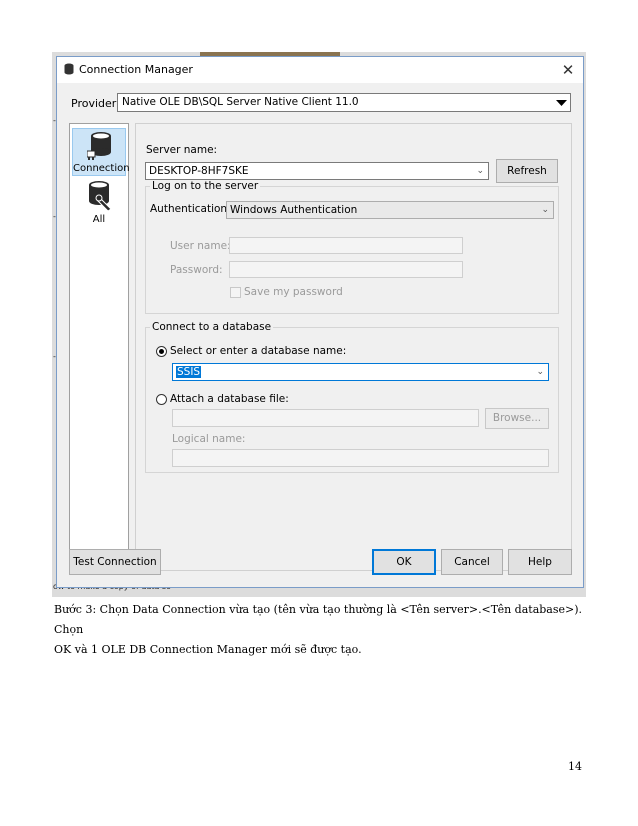  I want to click on nav-item-connection: Connection, so click(101, 152).